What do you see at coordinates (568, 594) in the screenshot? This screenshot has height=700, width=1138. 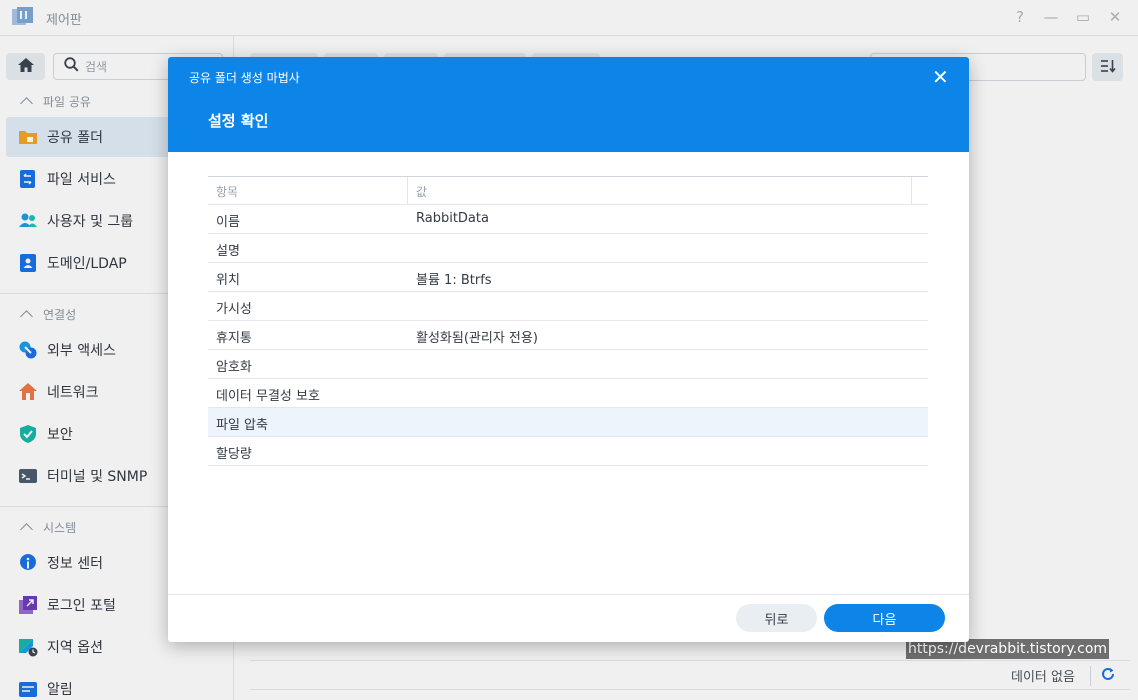 I see `dialog-footer-divider` at bounding box center [568, 594].